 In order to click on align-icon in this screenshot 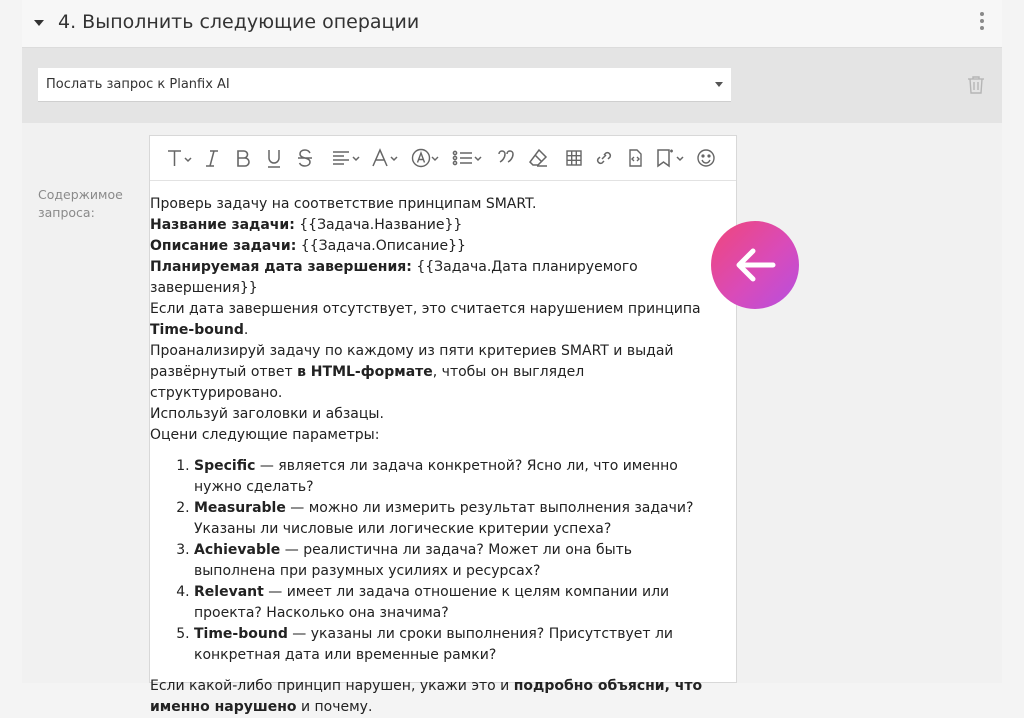, I will do `click(346, 158)`.